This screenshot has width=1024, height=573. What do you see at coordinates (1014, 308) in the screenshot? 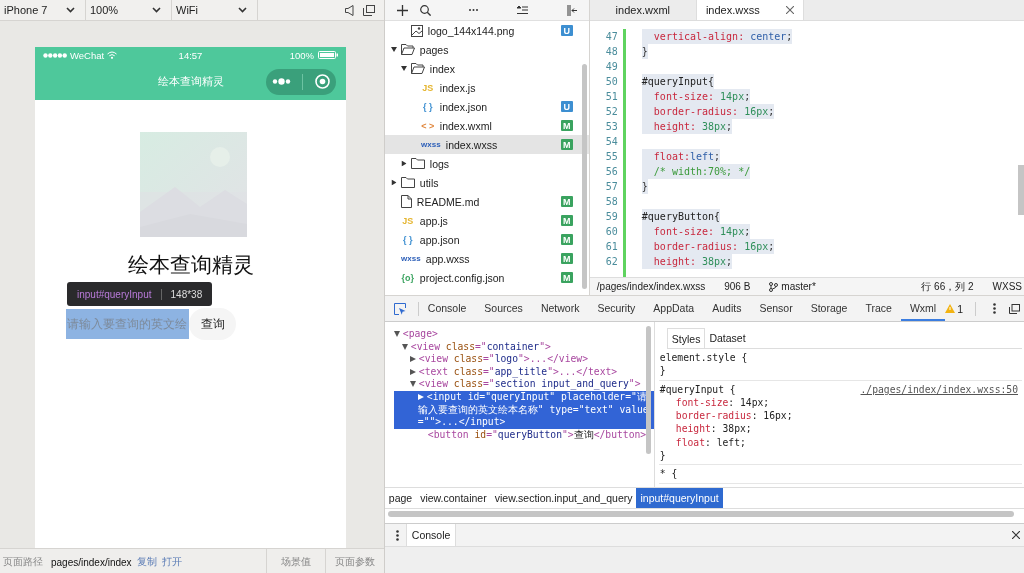
I see `dock-icon` at bounding box center [1014, 308].